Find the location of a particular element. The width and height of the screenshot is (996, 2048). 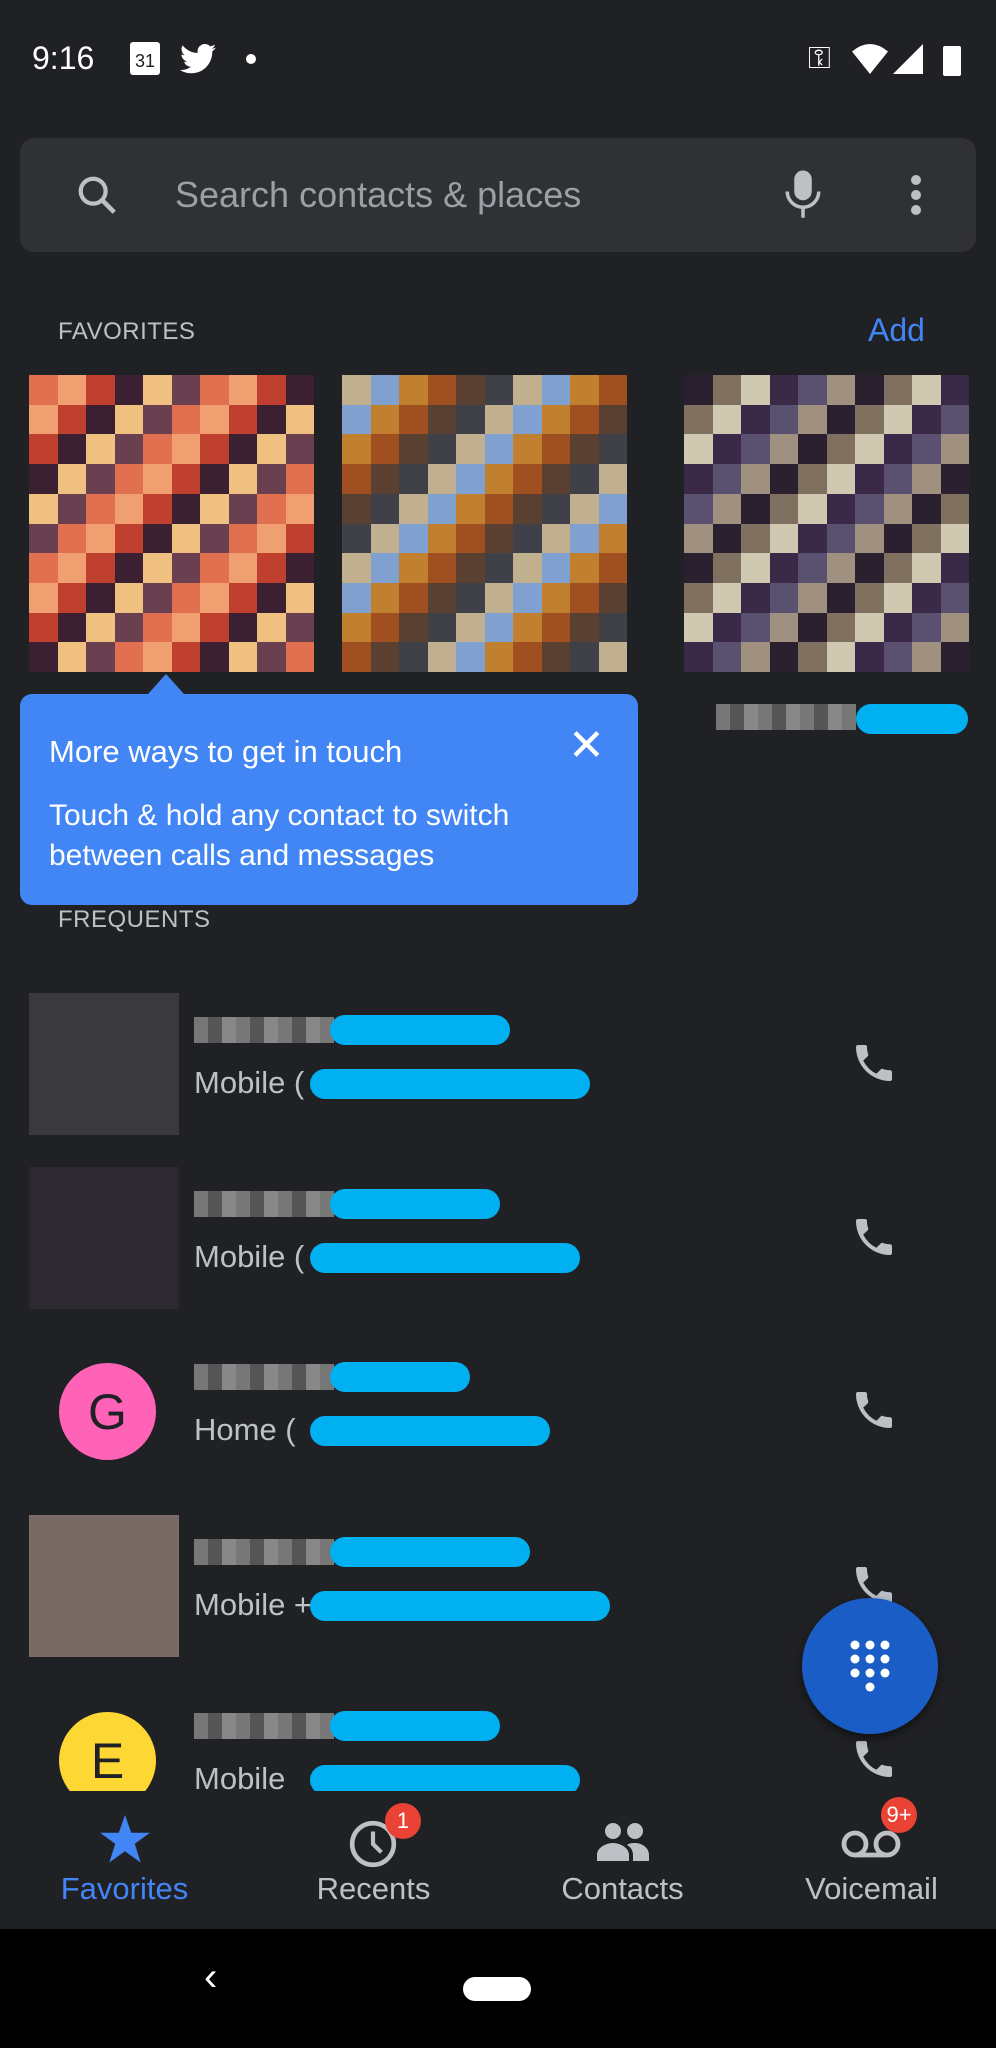

voicemail-badge: 9+ is located at coordinates (899, 1815).